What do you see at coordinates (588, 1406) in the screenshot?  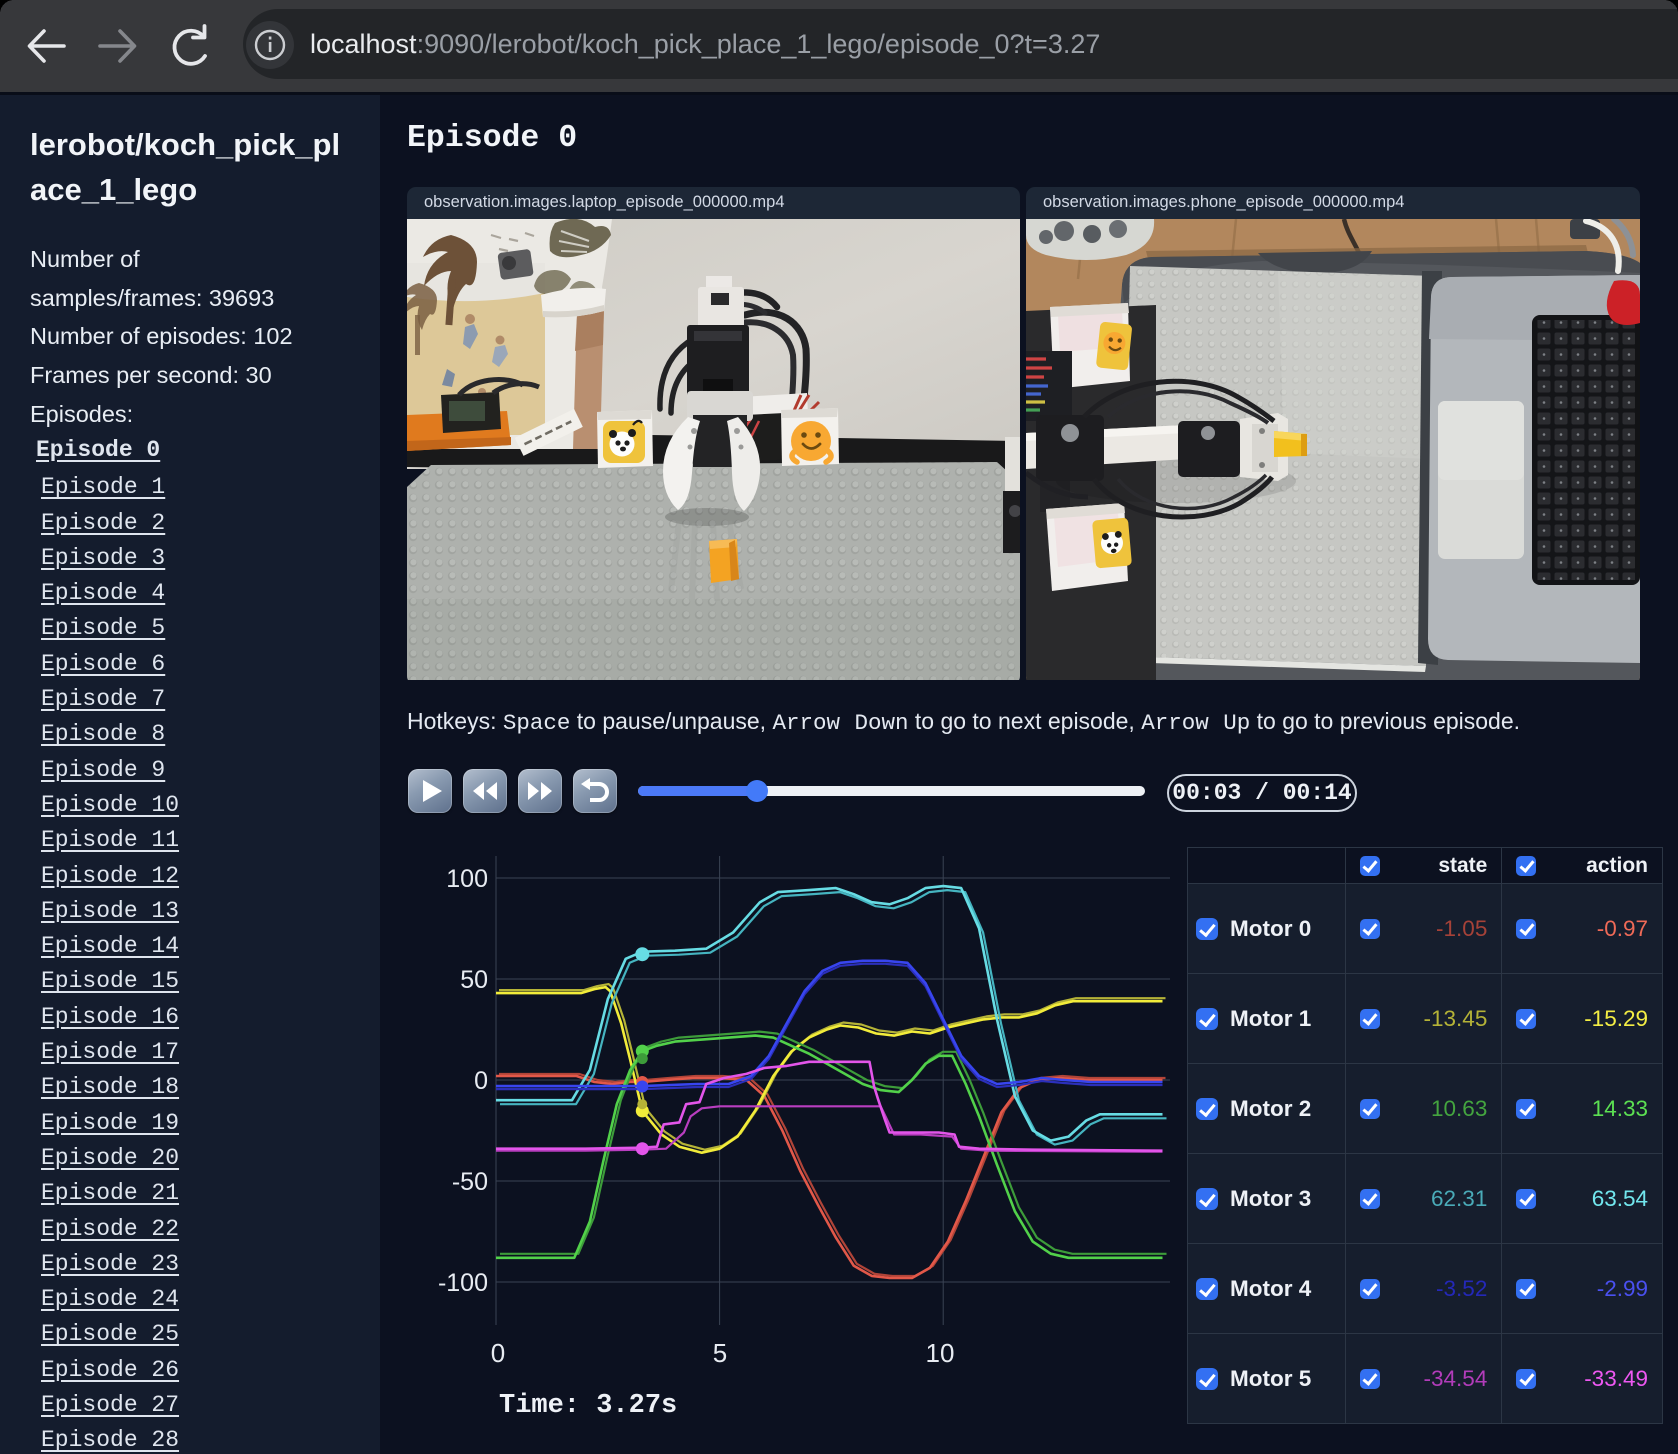 I see `svg-text: Time: 3.27s` at bounding box center [588, 1406].